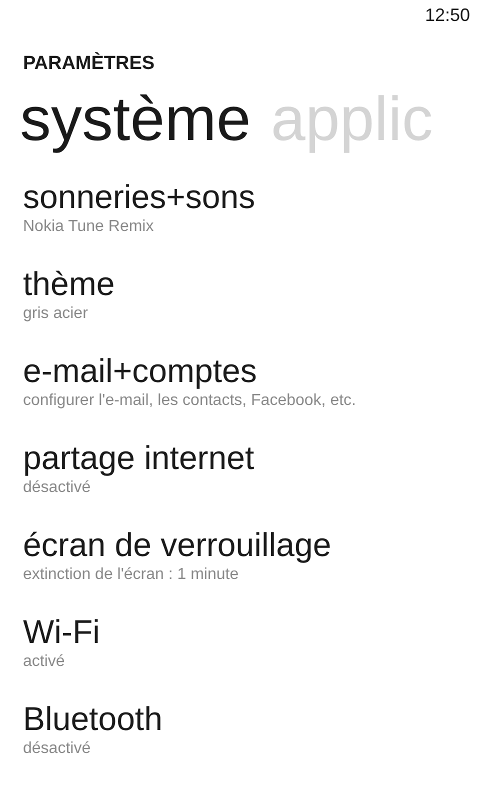 The image size is (480, 800). What do you see at coordinates (251, 458) in the screenshot?
I see `setting-title: partage internet` at bounding box center [251, 458].